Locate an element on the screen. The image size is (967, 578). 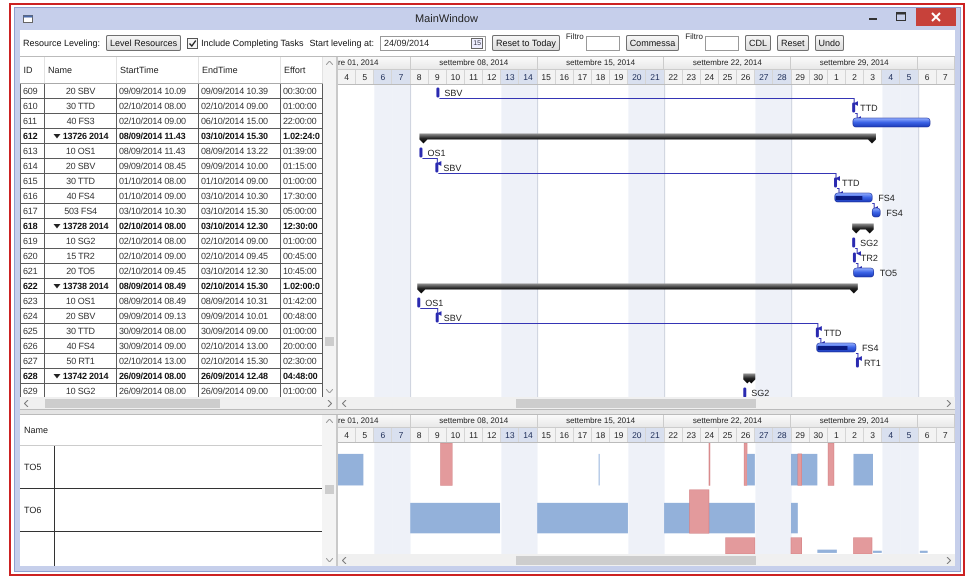
day-header: 11 is located at coordinates (474, 435).